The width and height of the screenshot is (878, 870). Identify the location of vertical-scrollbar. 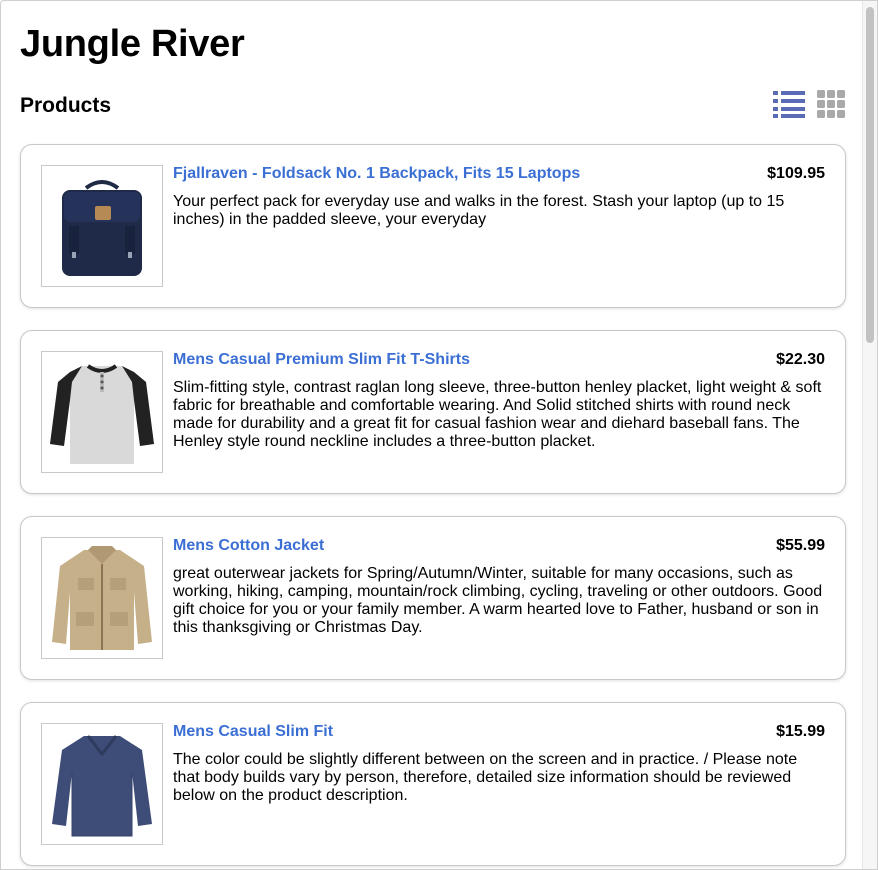
(869, 435).